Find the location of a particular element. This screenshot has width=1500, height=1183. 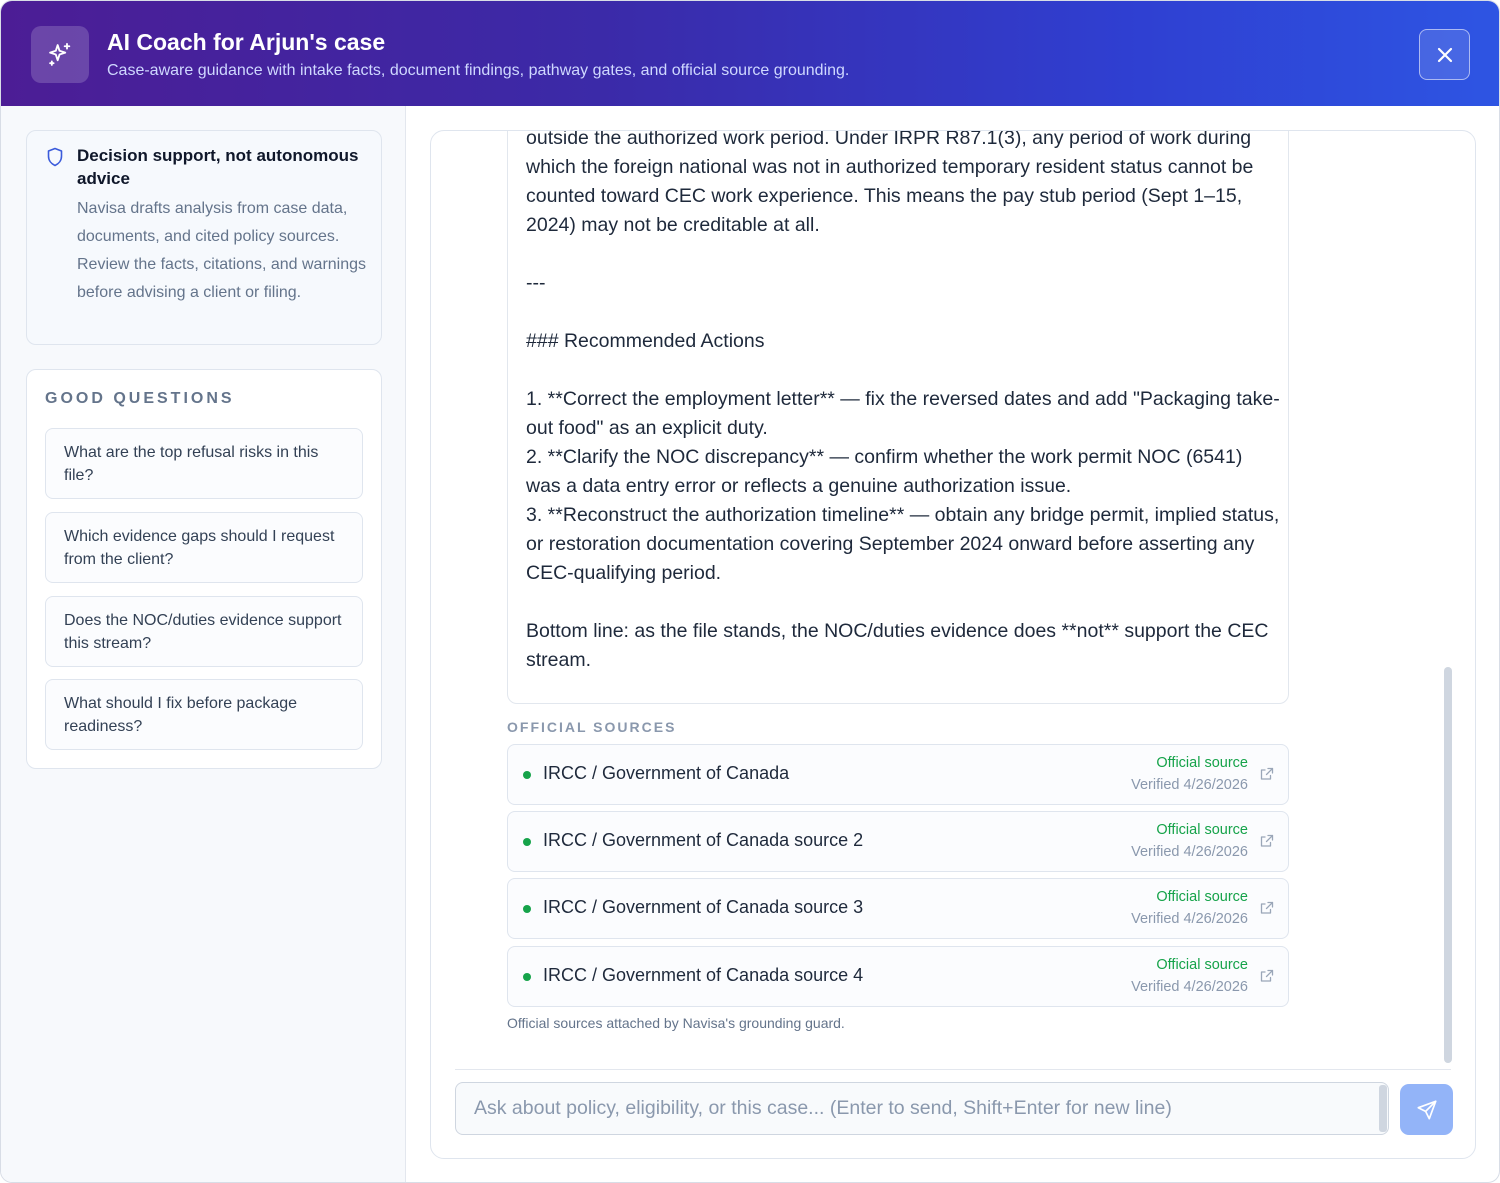

send-icon is located at coordinates (1426, 1109).